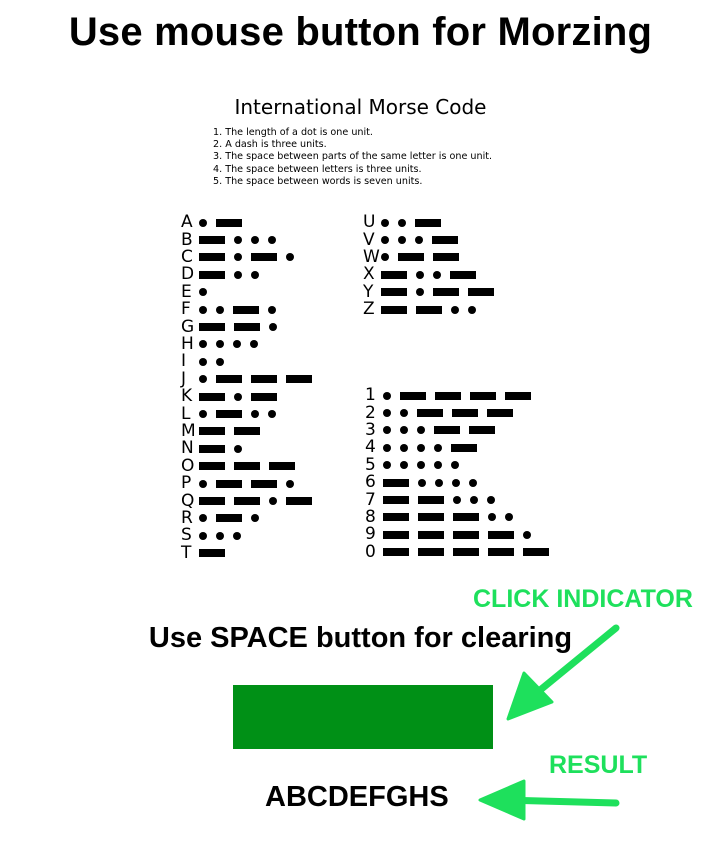 This screenshot has width=721, height=855. I want to click on click-indicator-arrow, so click(563, 672).